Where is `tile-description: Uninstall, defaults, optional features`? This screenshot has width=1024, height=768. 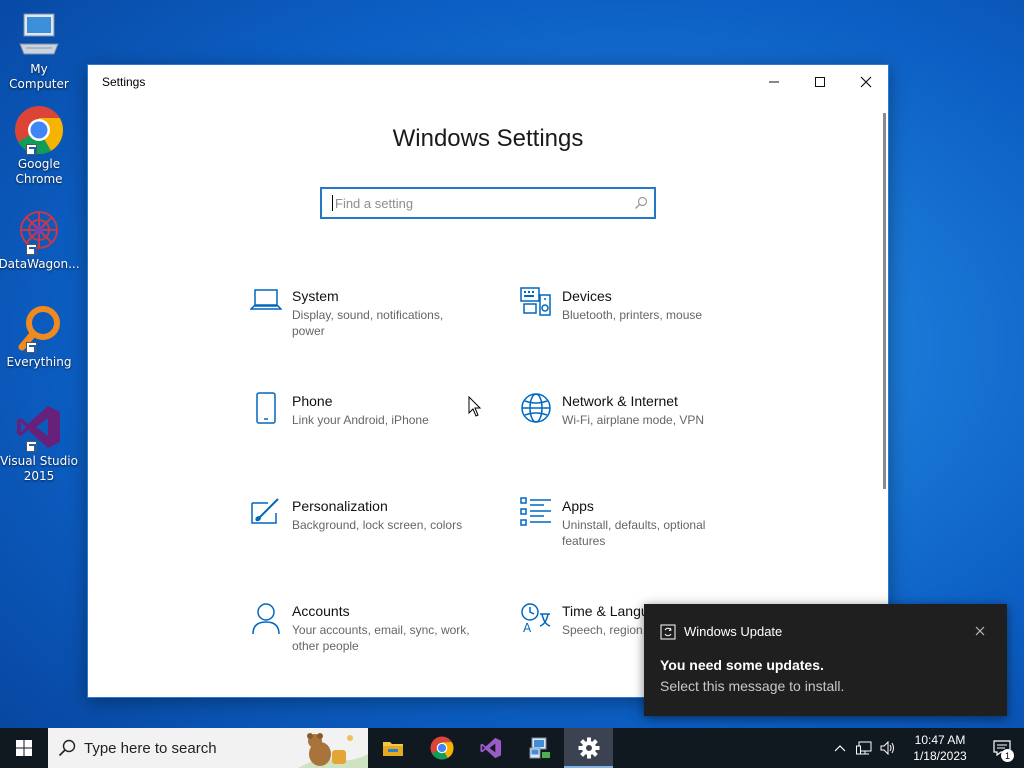 tile-description: Uninstall, defaults, optional features is located at coordinates (634, 533).